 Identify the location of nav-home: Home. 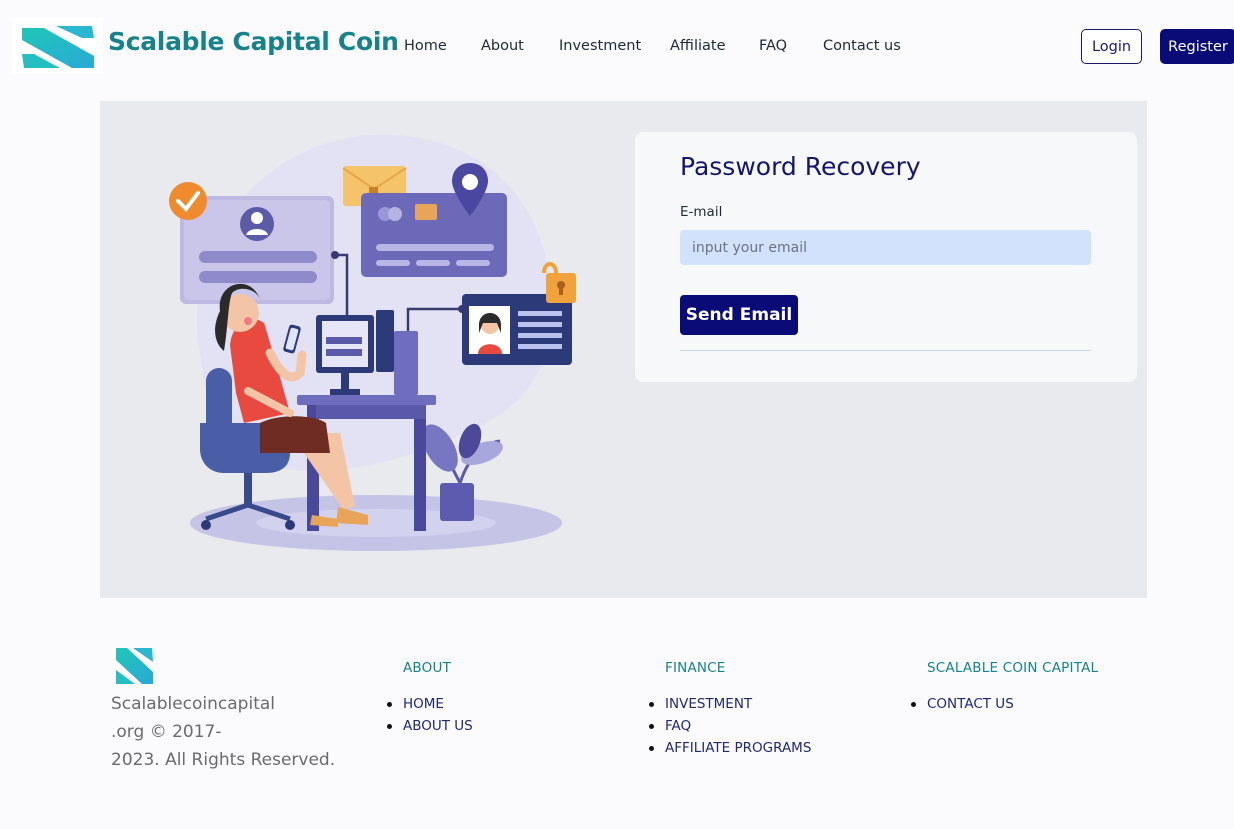
(442, 46).